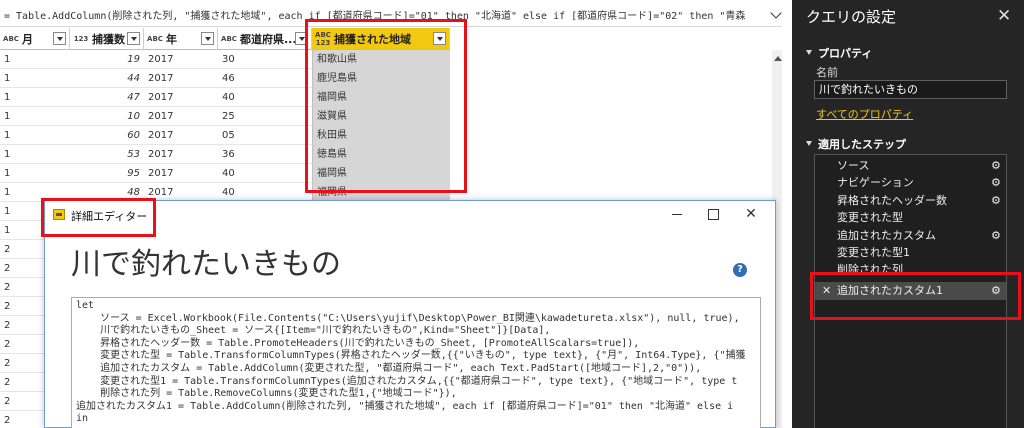 Image resolution: width=1024 pixels, height=428 pixels. Describe the element at coordinates (107, 116) in the screenshot. I see `table-cell: 10` at that location.